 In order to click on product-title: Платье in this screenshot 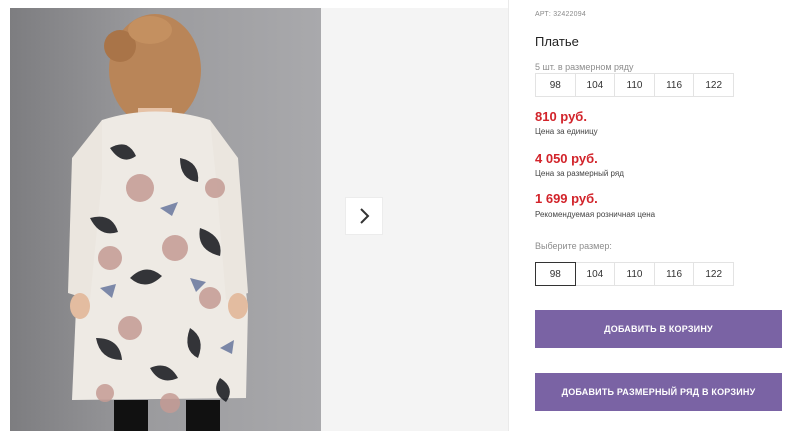, I will do `click(557, 41)`.